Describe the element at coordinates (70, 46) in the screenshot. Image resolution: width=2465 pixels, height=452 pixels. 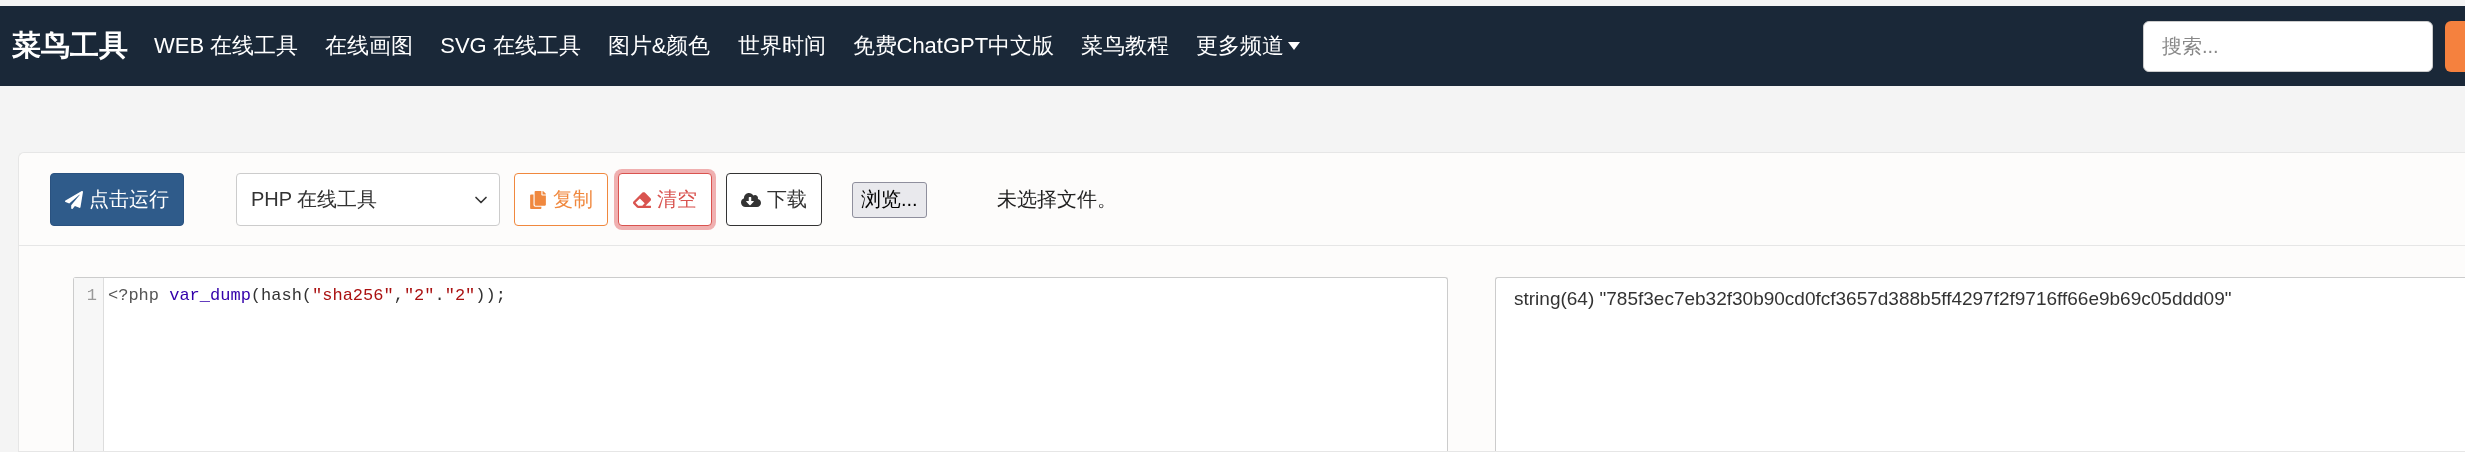
I see `site-logo: 菜鸟工具` at that location.